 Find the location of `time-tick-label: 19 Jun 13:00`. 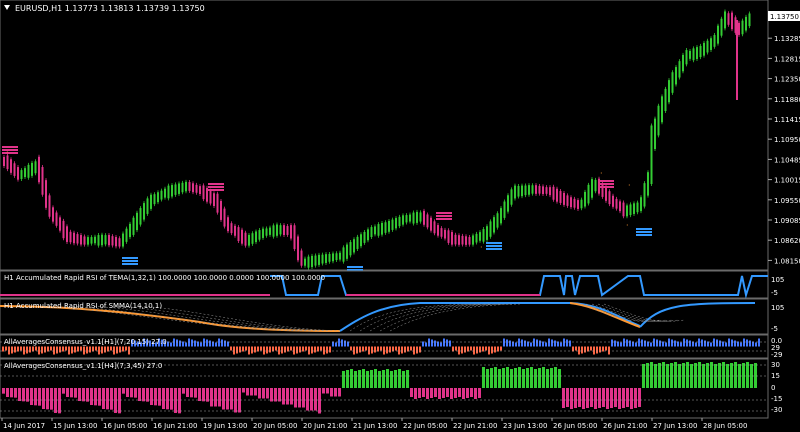

time-tick-label: 19 Jun 13:00 is located at coordinates (225, 426).